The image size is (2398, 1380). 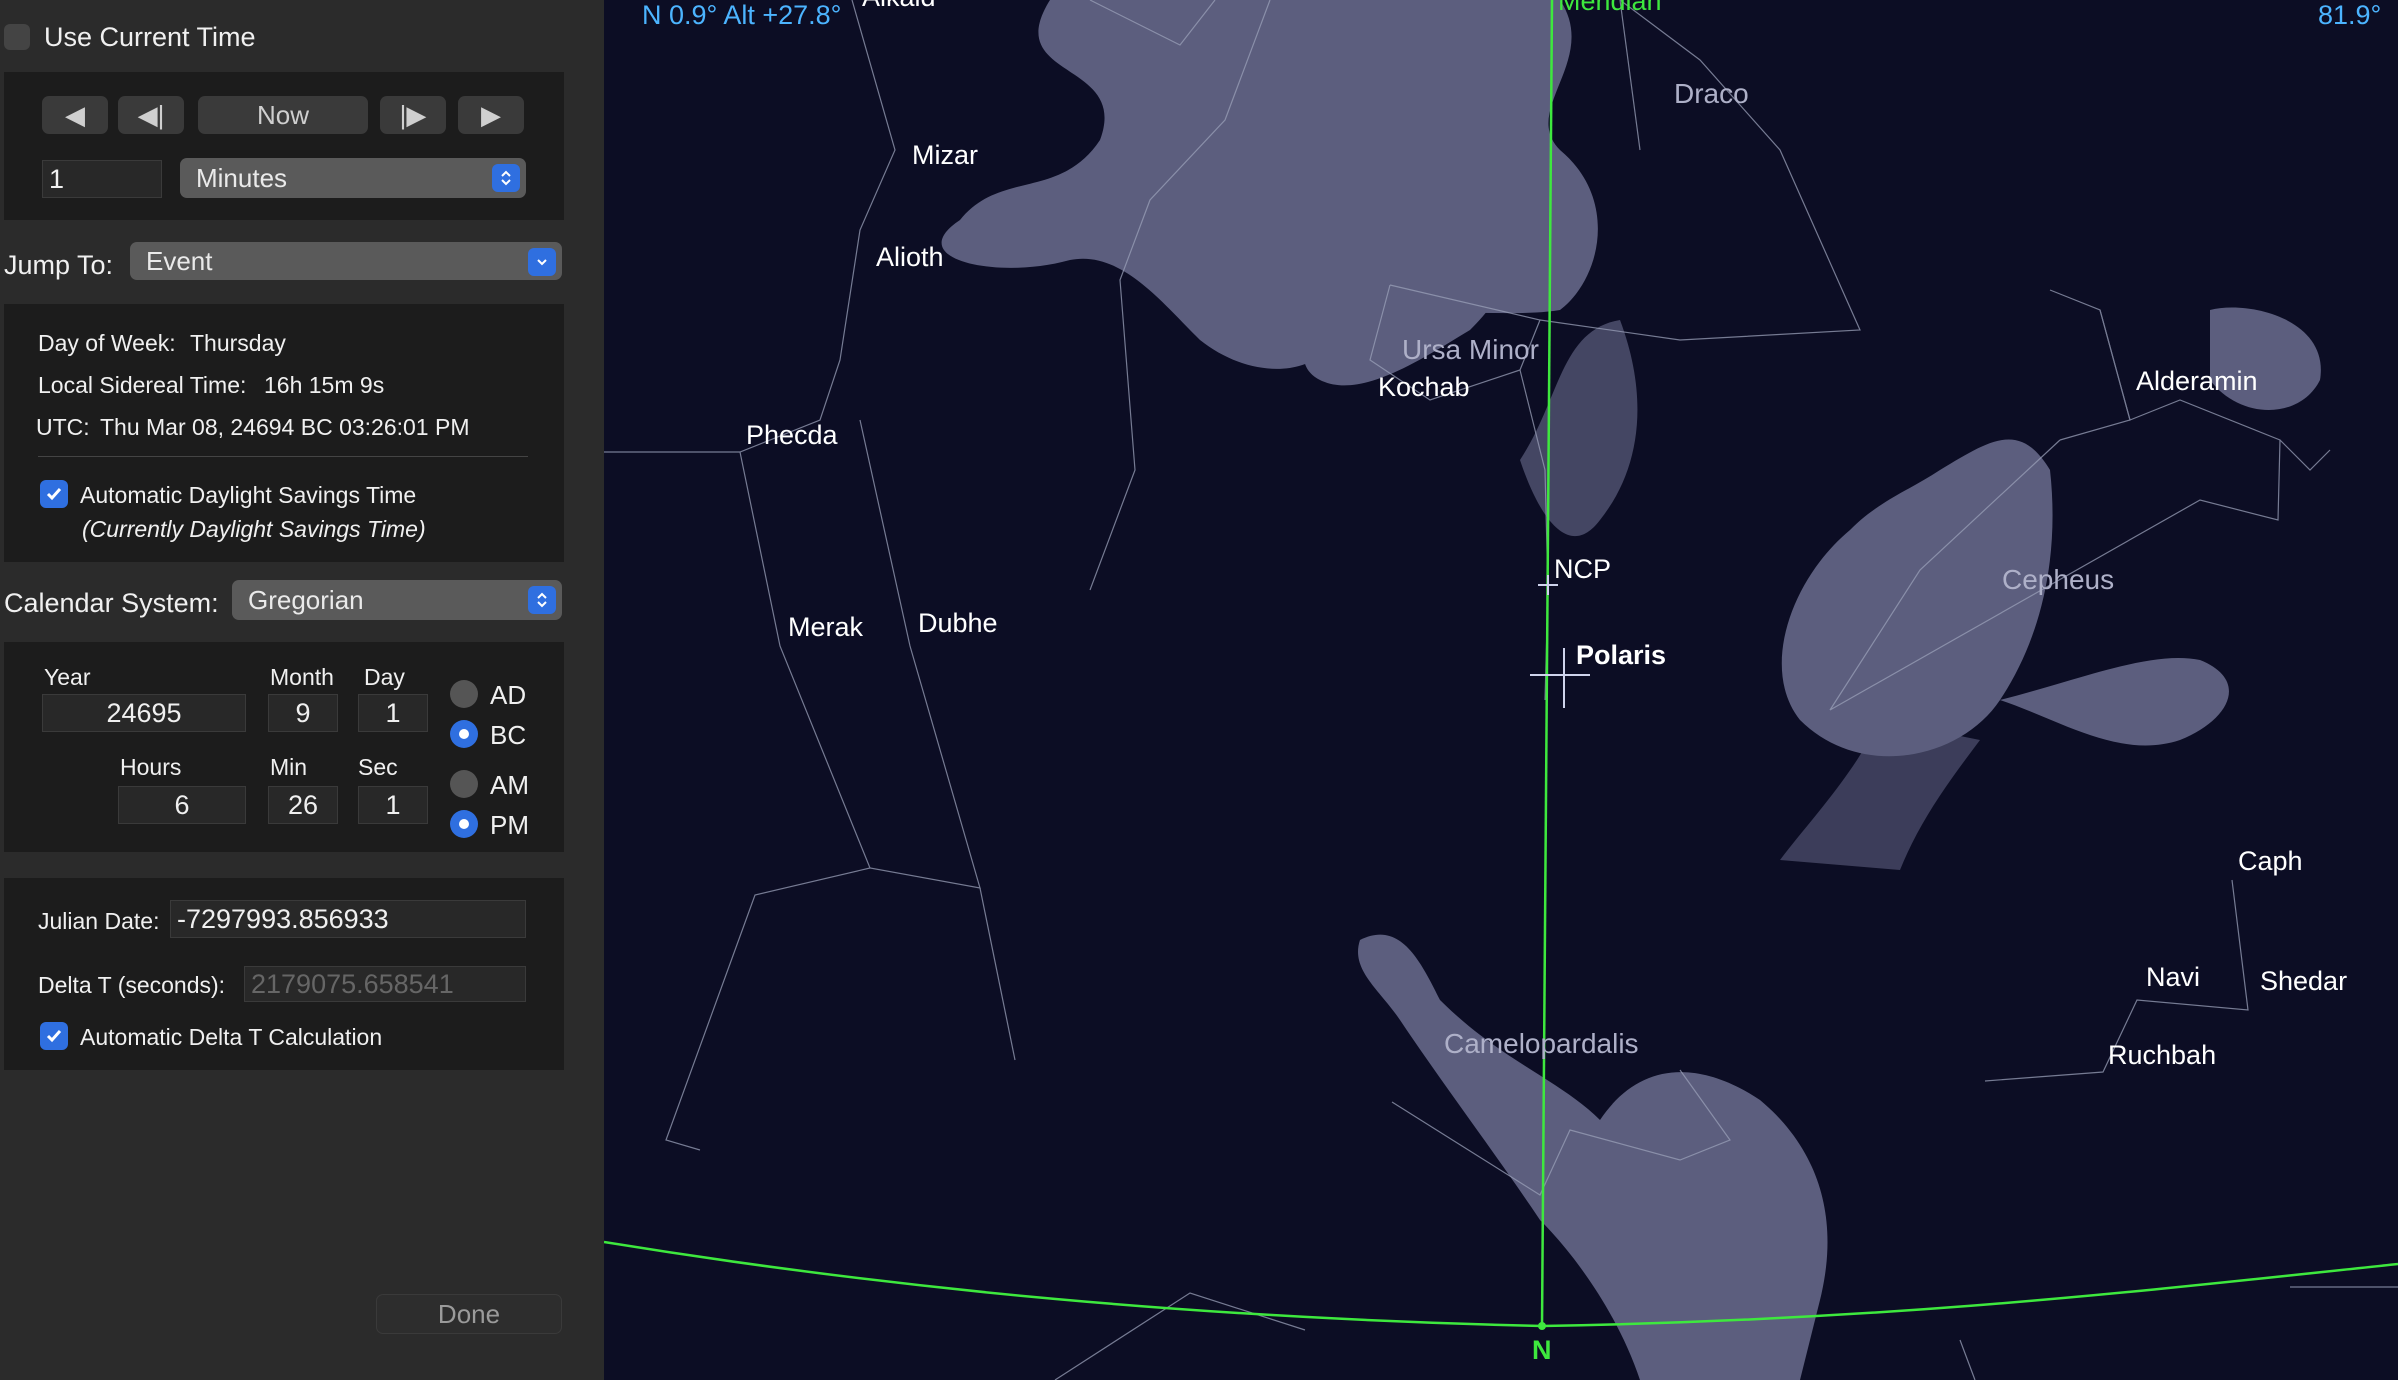 I want to click on done-button: Done, so click(x=469, y=1314).